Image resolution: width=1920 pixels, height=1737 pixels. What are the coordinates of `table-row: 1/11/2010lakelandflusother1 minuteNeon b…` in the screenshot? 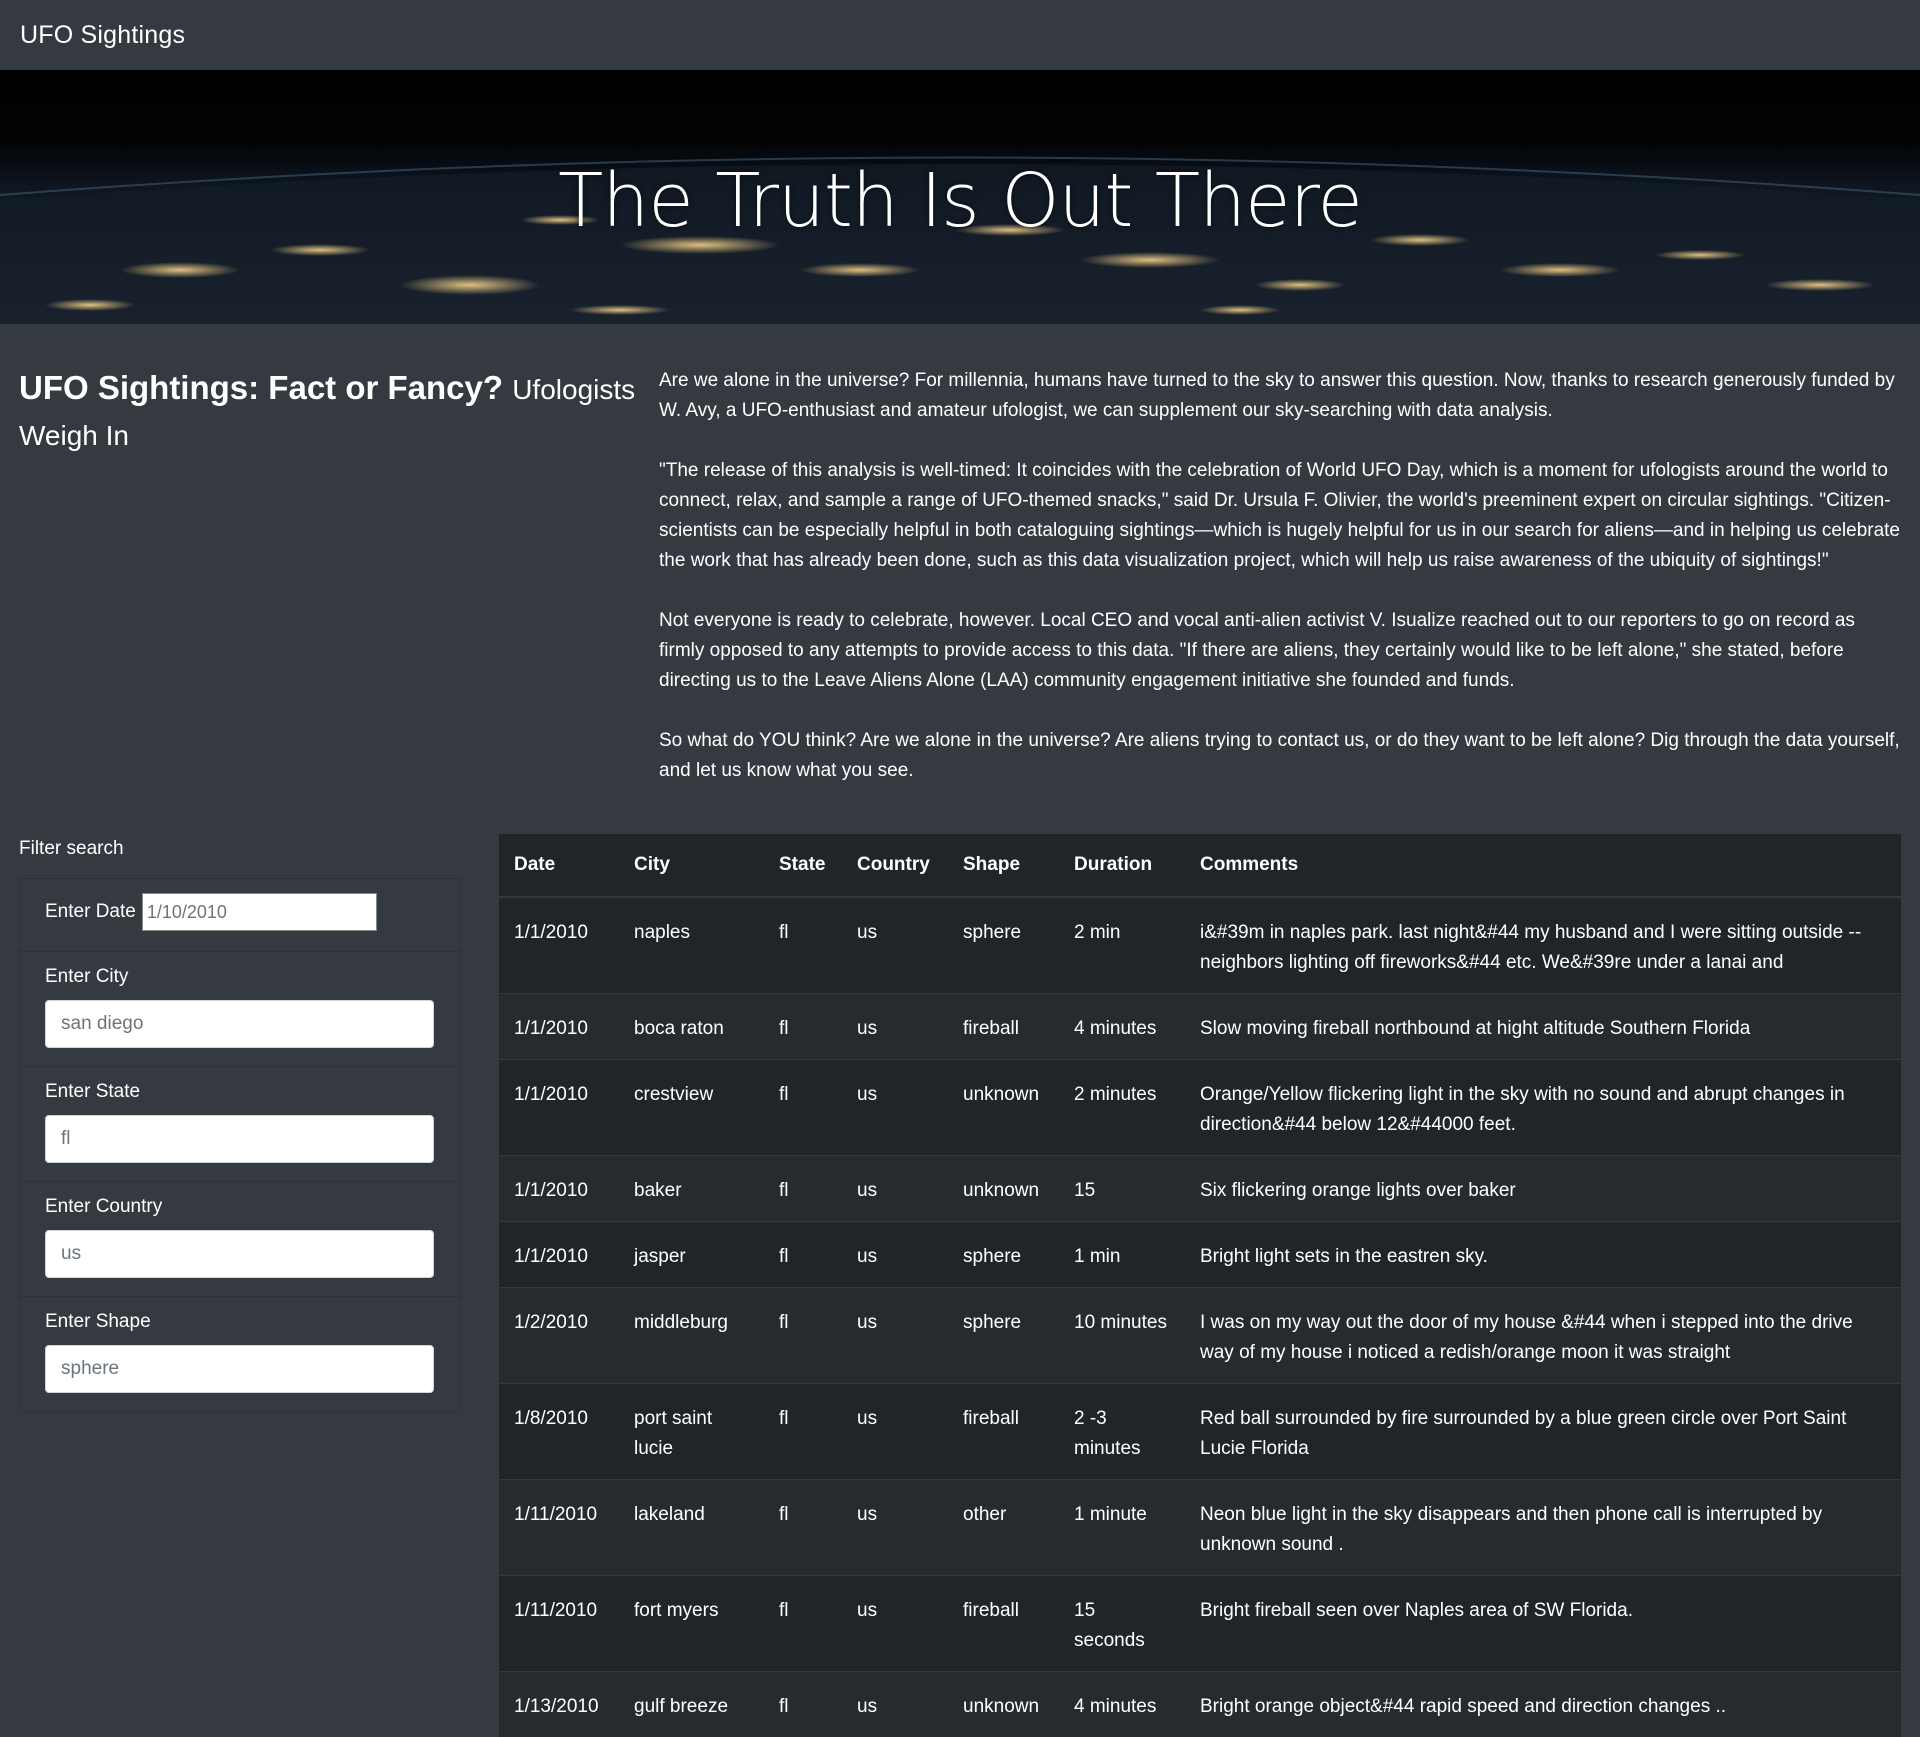 It's located at (1200, 1528).